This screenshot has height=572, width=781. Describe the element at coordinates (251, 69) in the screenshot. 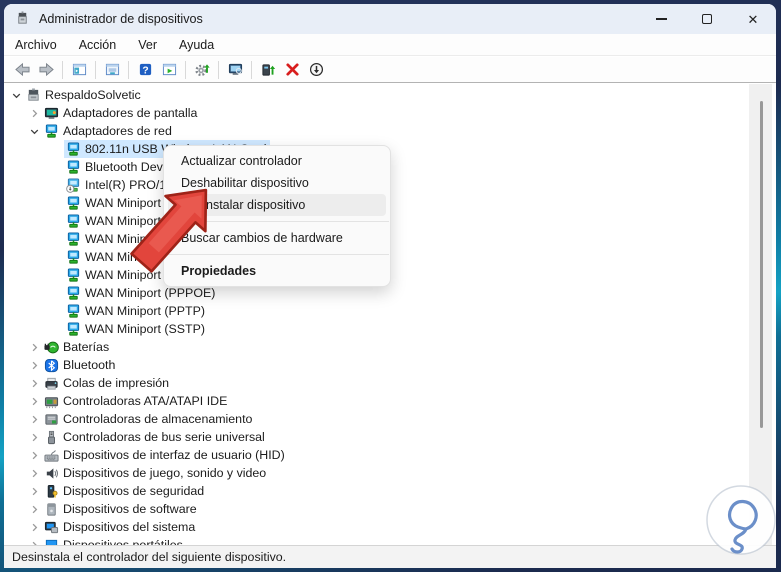

I see `toolbar-separator` at that location.